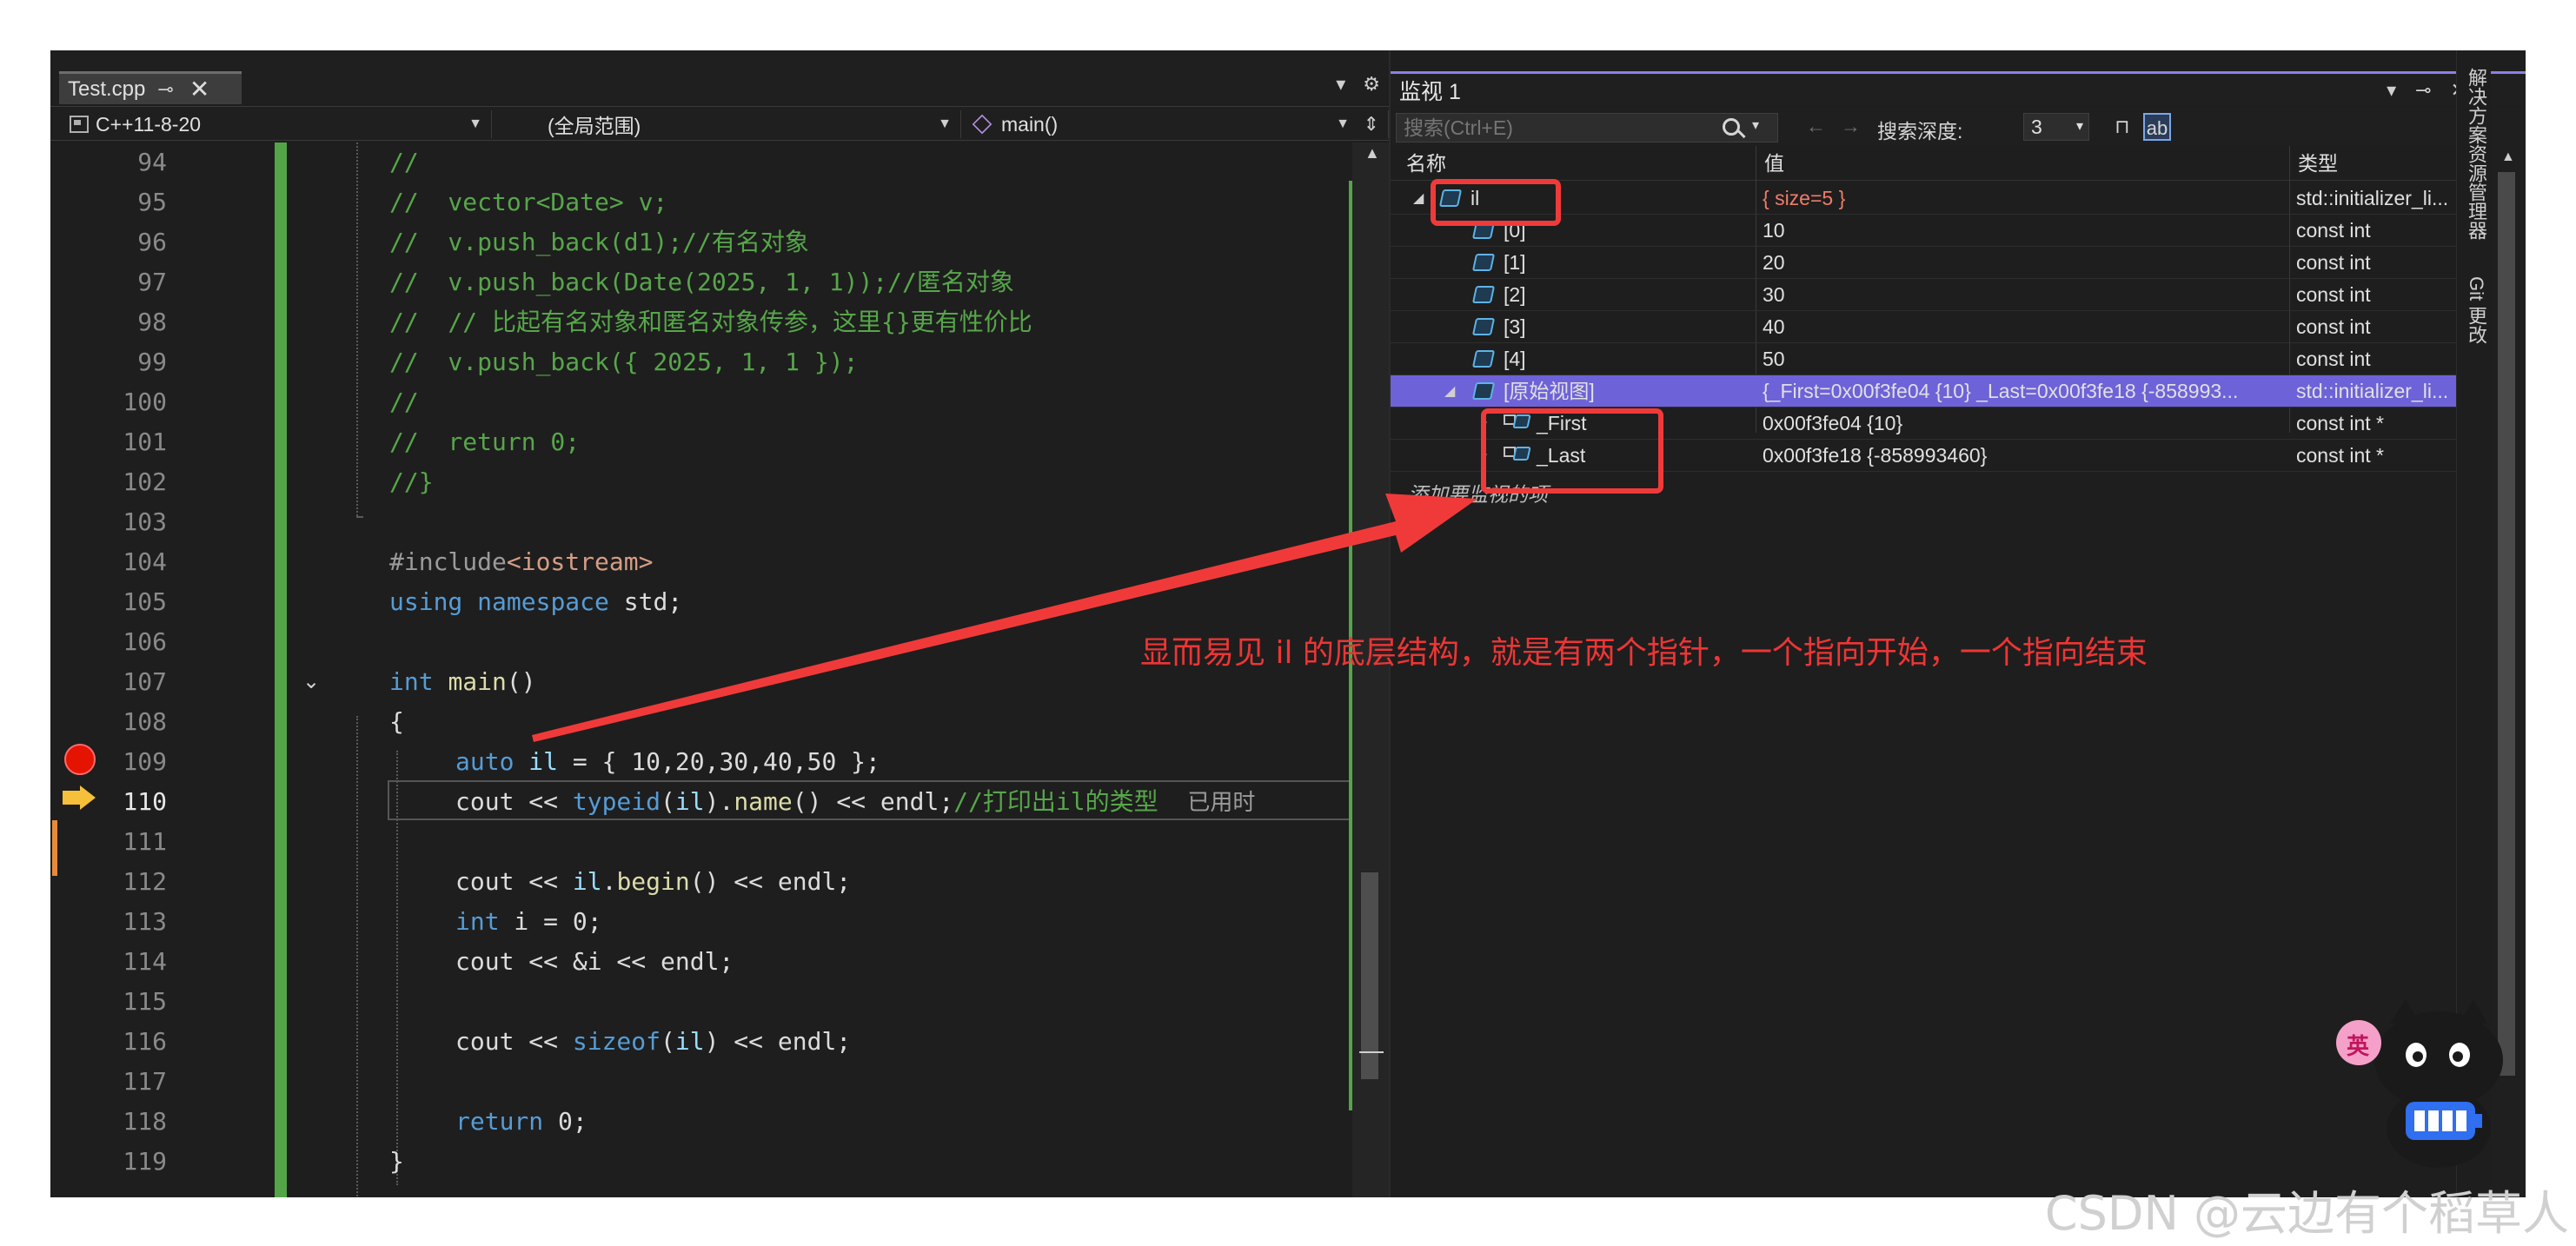 The height and width of the screenshot is (1246, 2576). What do you see at coordinates (1731, 127) in the screenshot?
I see `search-icon` at bounding box center [1731, 127].